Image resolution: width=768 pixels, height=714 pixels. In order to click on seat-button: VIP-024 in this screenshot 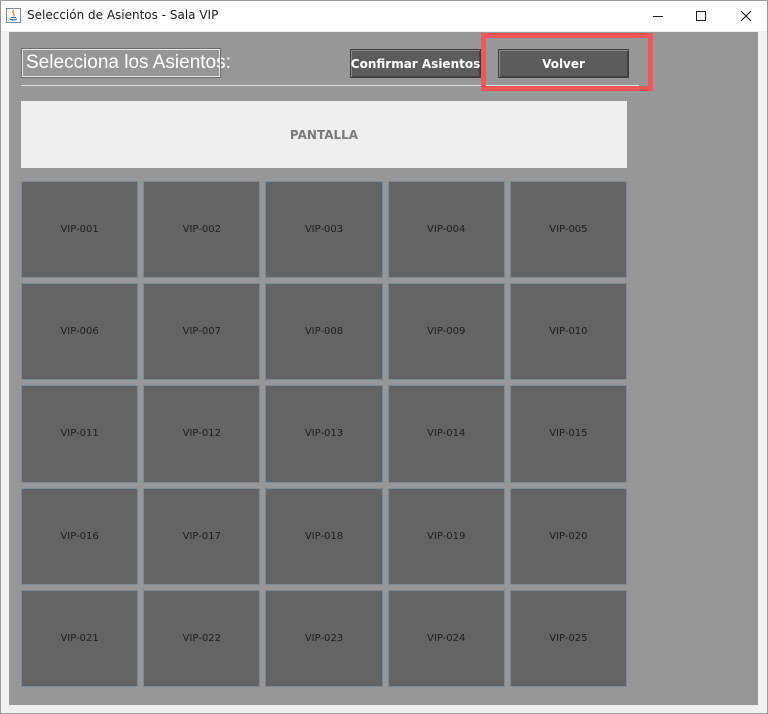, I will do `click(446, 638)`.